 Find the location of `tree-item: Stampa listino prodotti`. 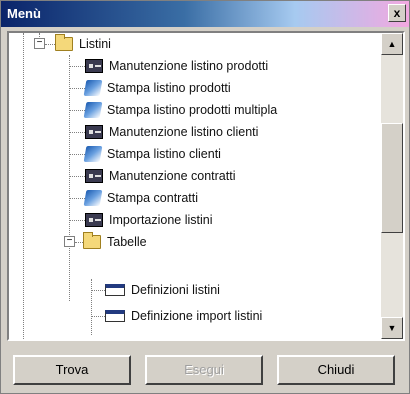

tree-item: Stampa listino prodotti is located at coordinates (157, 88).